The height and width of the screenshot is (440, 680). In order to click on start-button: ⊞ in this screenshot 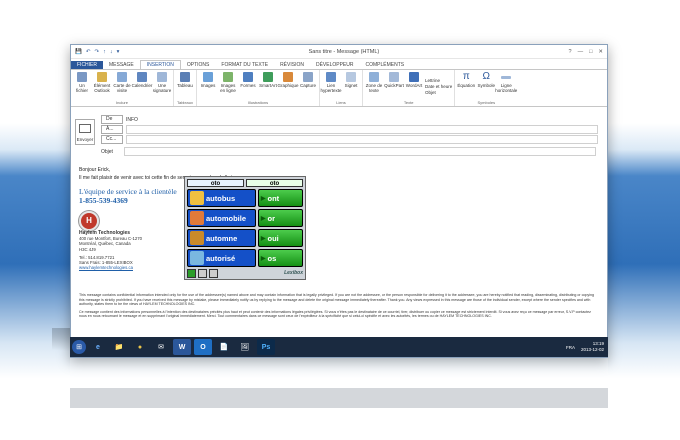, I will do `click(79, 347)`.